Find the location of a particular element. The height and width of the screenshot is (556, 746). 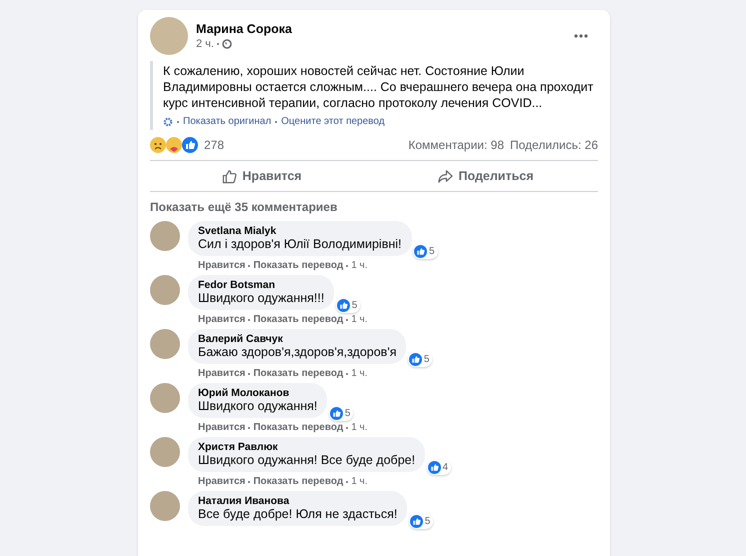

comment-text: Бажаю здоров'я,здоров'я,здоров'я is located at coordinates (297, 352).